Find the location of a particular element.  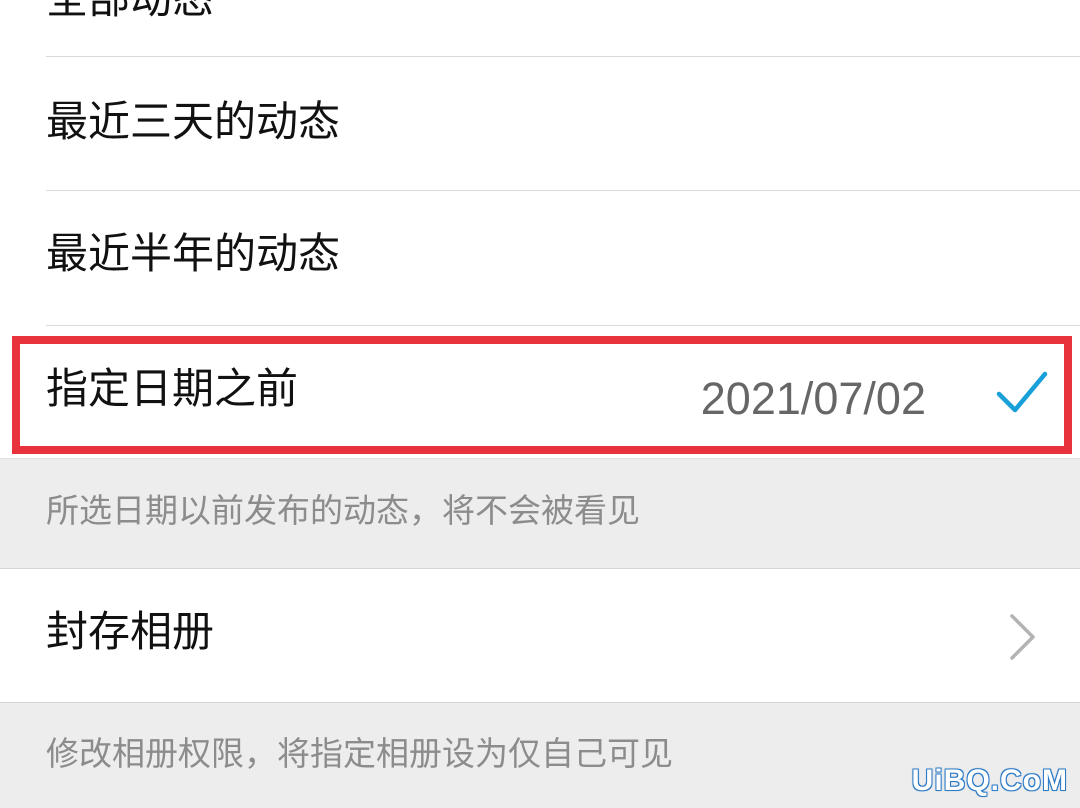

chevron-right-icon is located at coordinates (1022, 637).